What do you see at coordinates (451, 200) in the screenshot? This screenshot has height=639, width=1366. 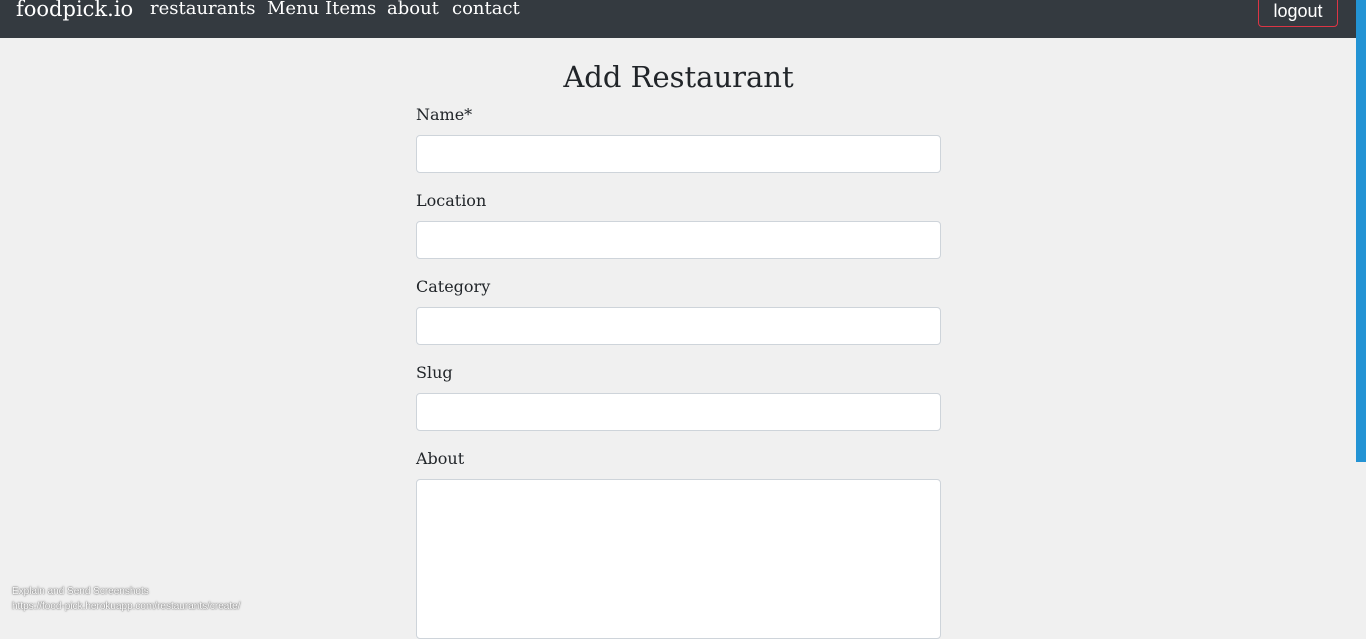 I see `location-label: Location` at bounding box center [451, 200].